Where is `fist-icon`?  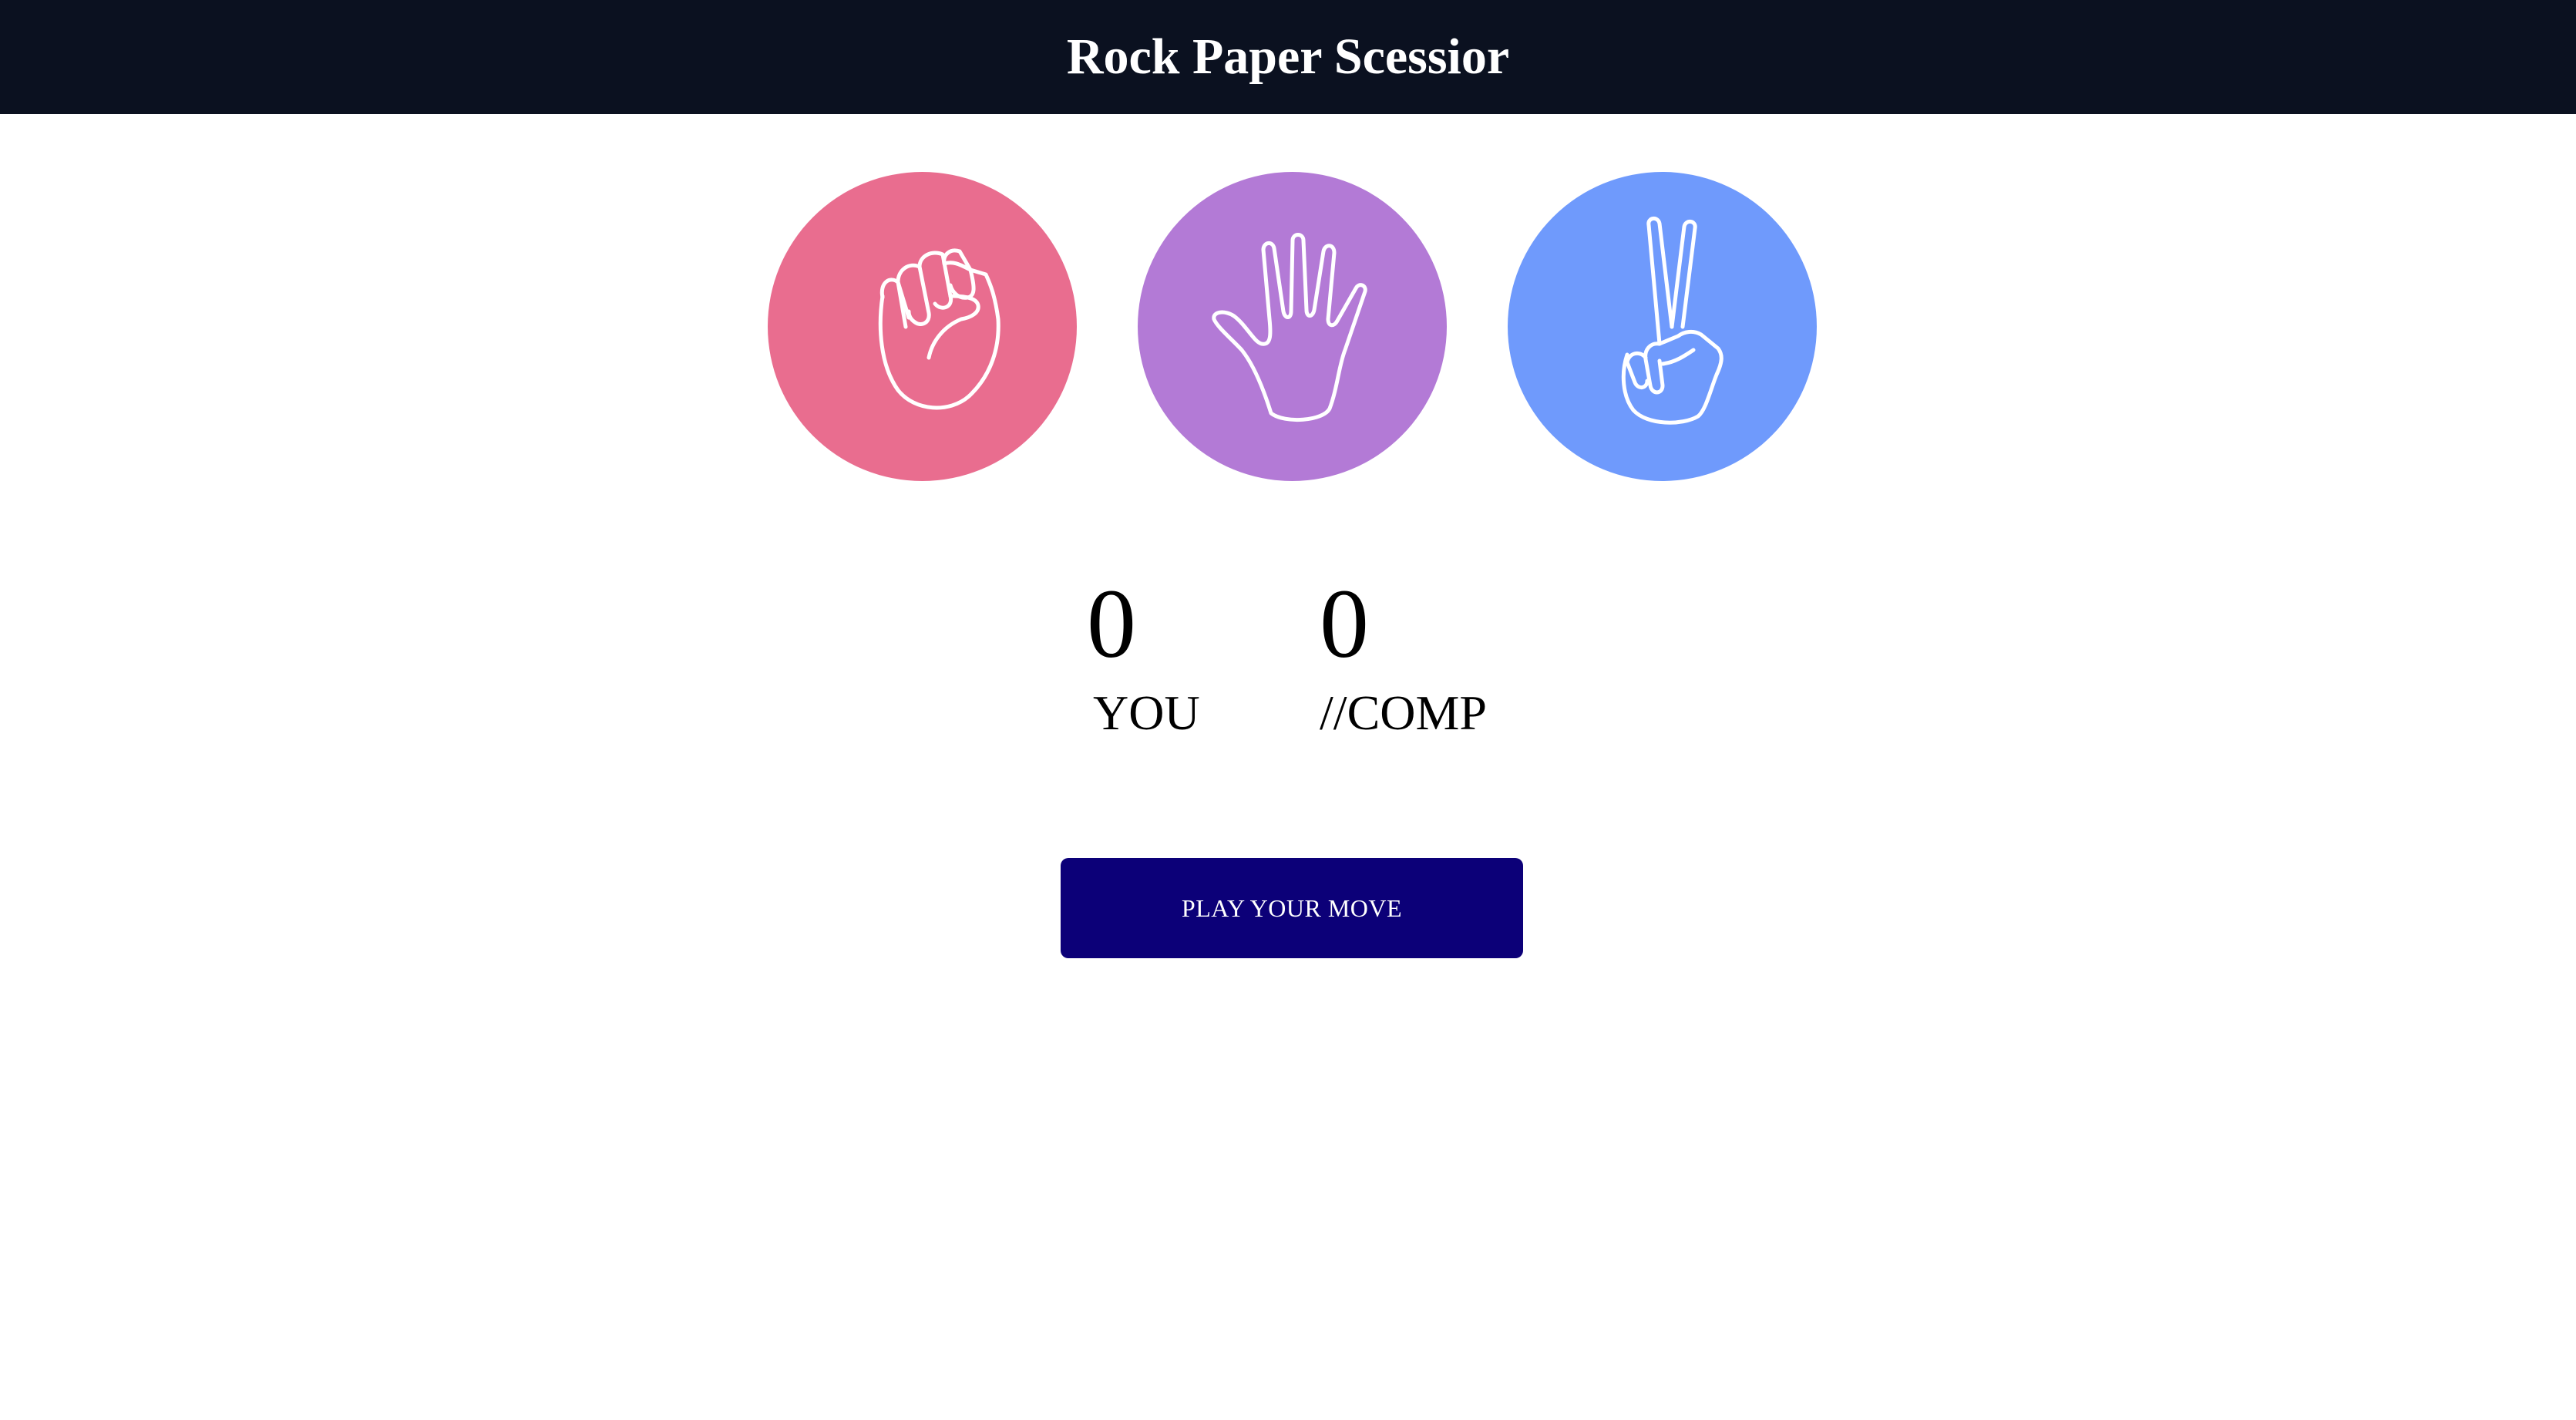
fist-icon is located at coordinates (939, 328).